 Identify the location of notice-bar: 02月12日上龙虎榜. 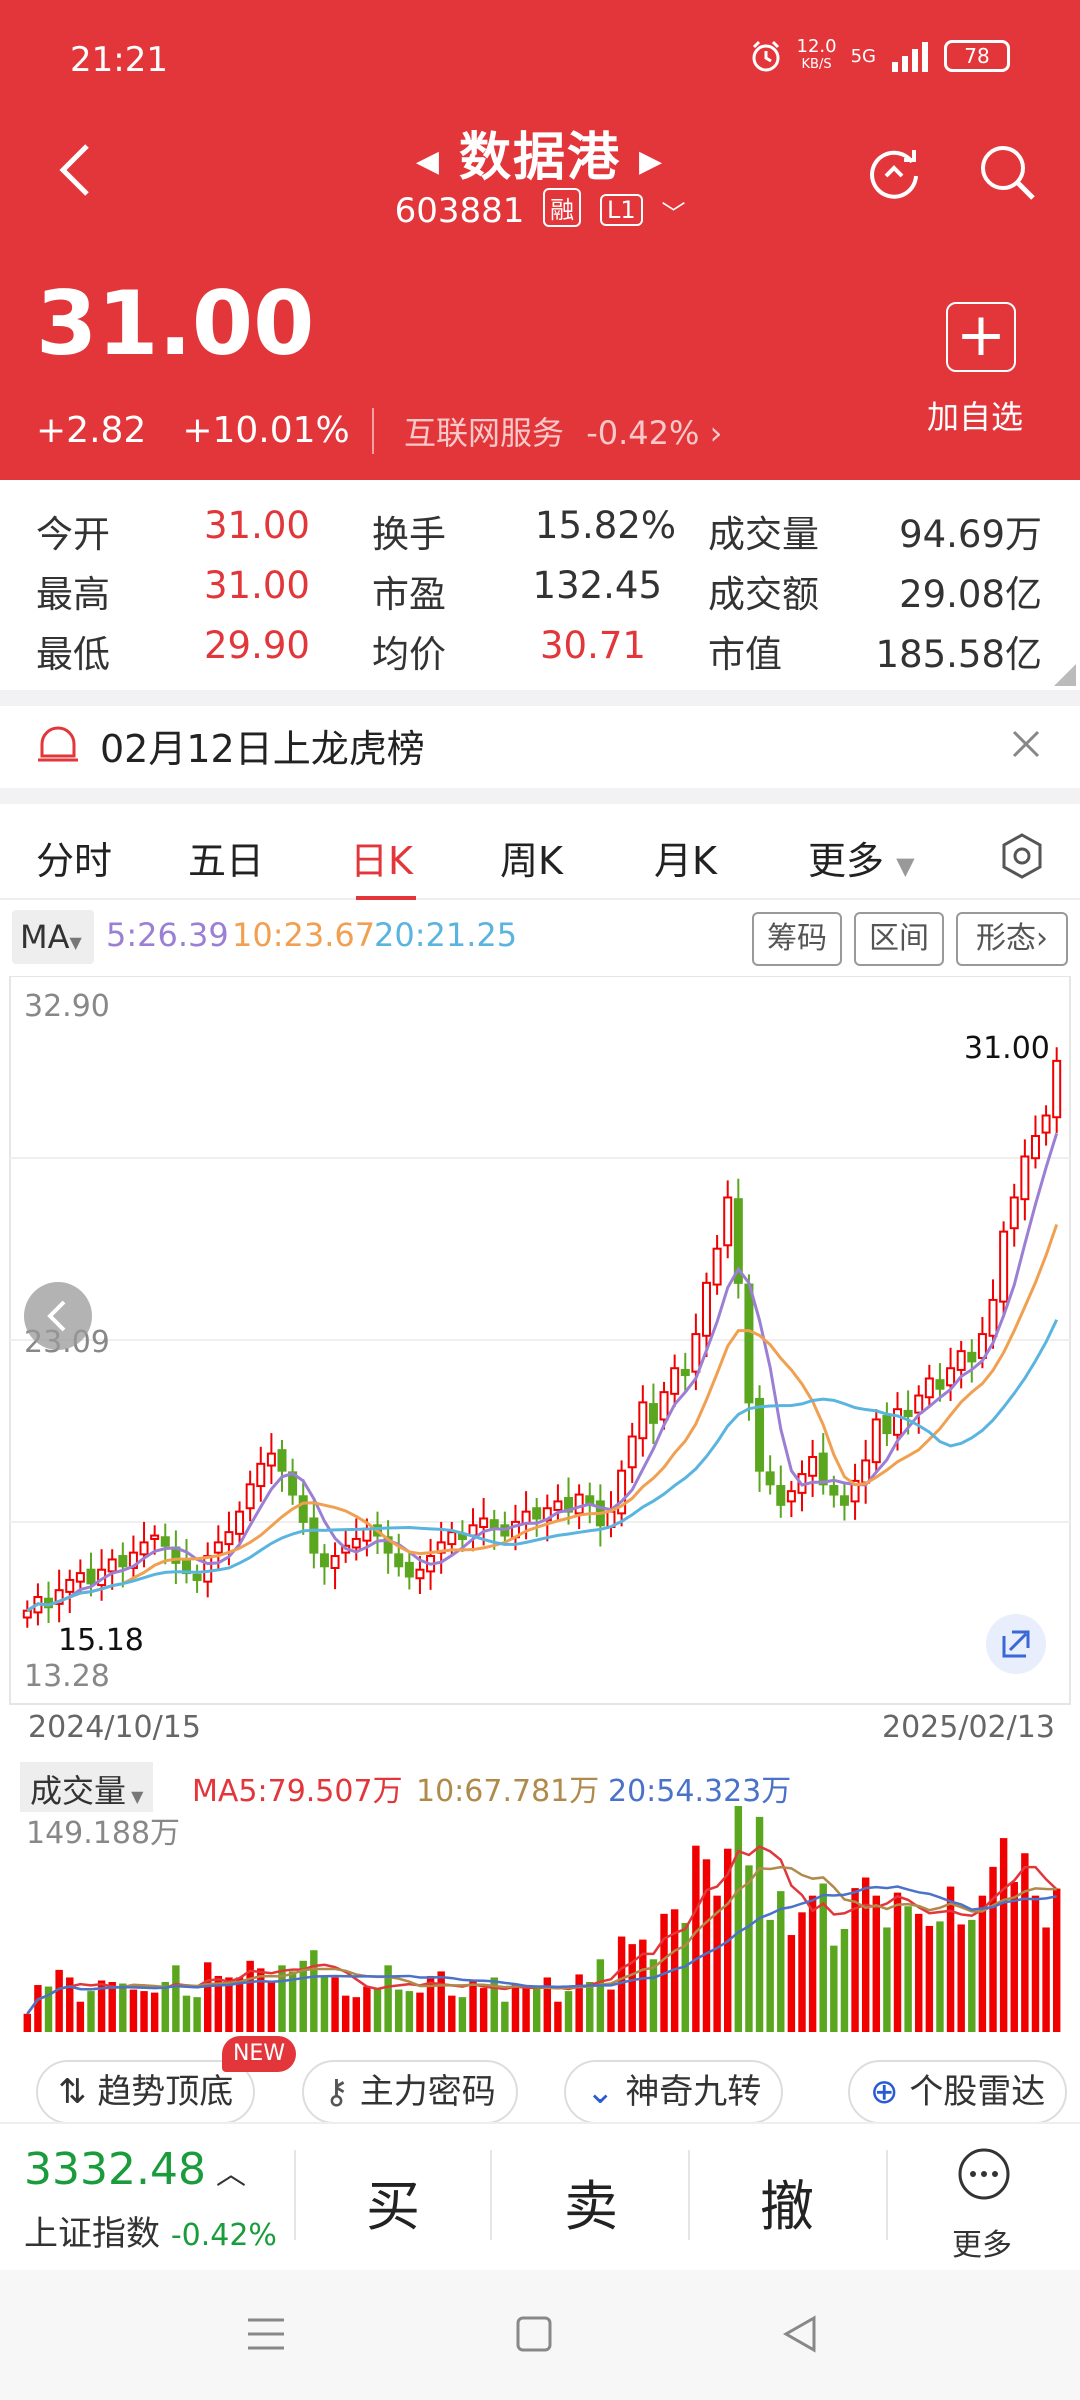
(540, 744).